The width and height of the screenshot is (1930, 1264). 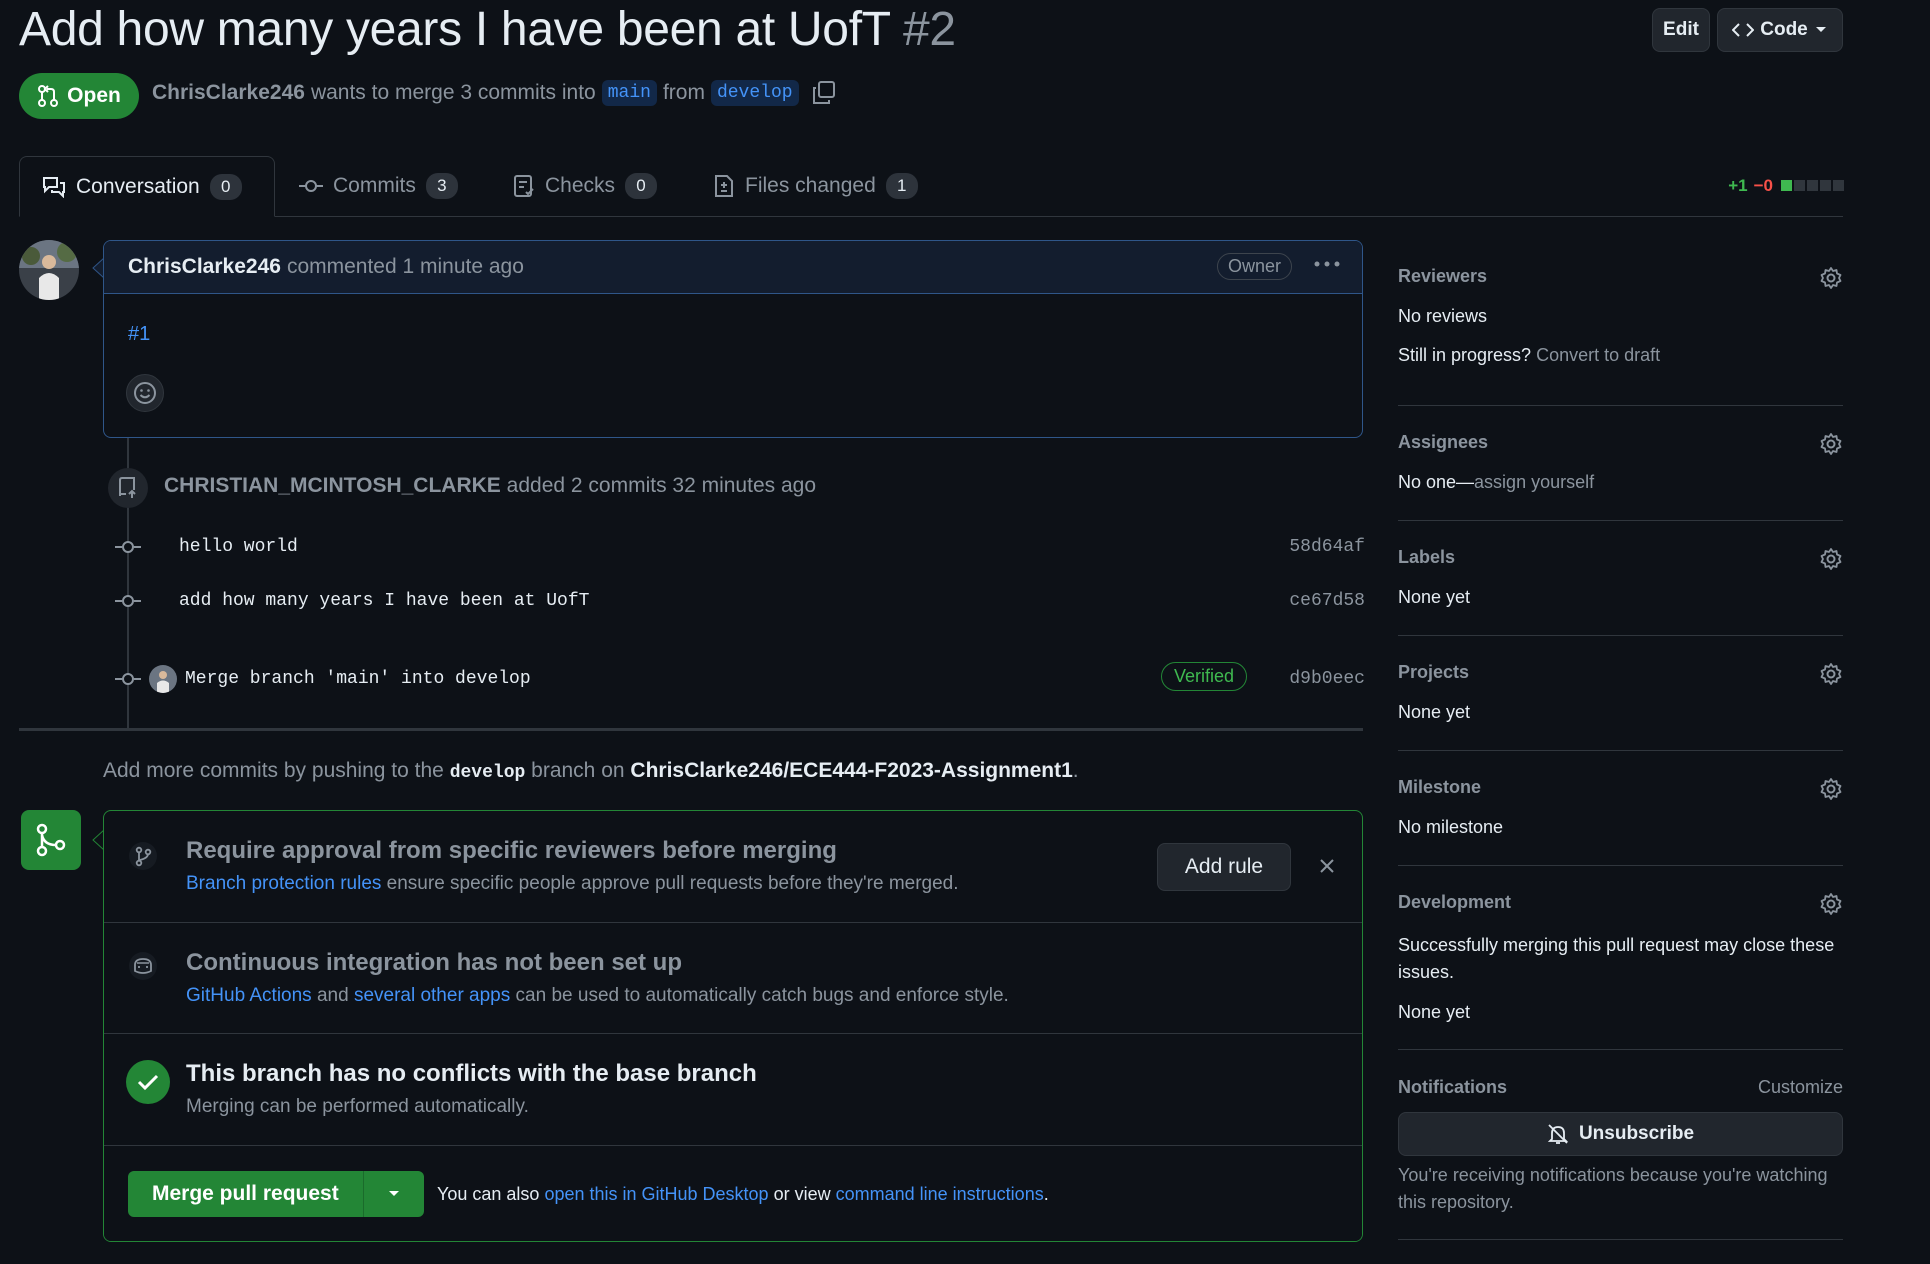 I want to click on commit-icon, so click(x=128, y=601).